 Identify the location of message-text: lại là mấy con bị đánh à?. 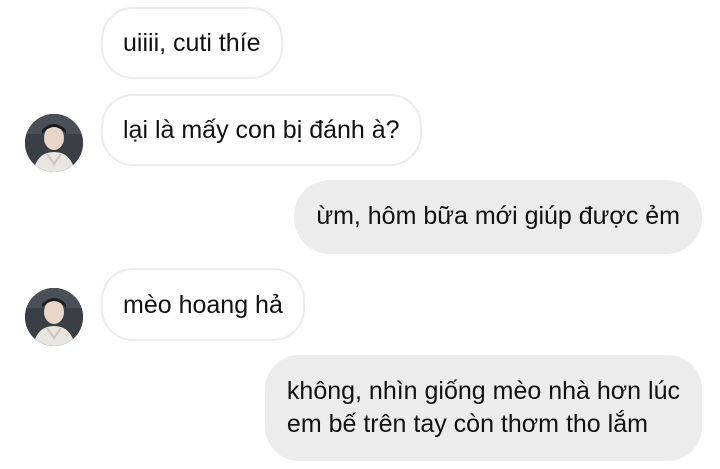
(261, 130).